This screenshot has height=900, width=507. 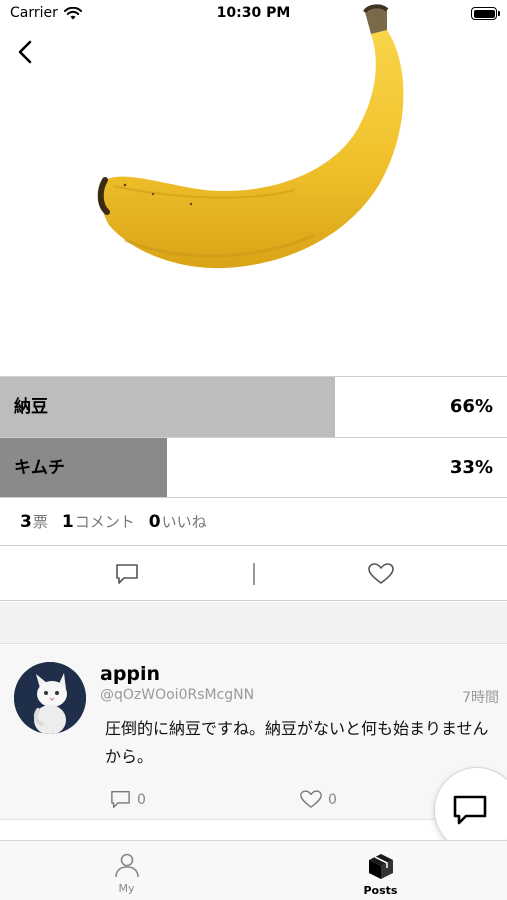 I want to click on comments-stat: 1コメント, so click(x=98, y=521).